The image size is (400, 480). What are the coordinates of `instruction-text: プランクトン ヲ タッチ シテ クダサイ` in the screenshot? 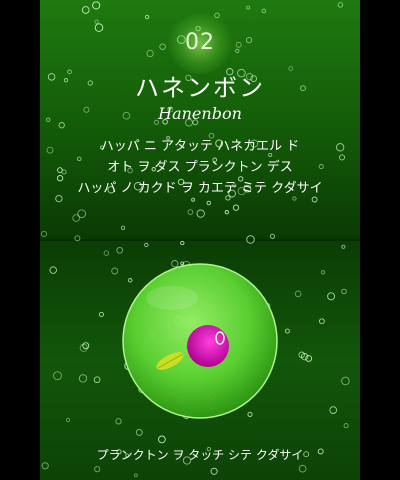 It's located at (200, 455).